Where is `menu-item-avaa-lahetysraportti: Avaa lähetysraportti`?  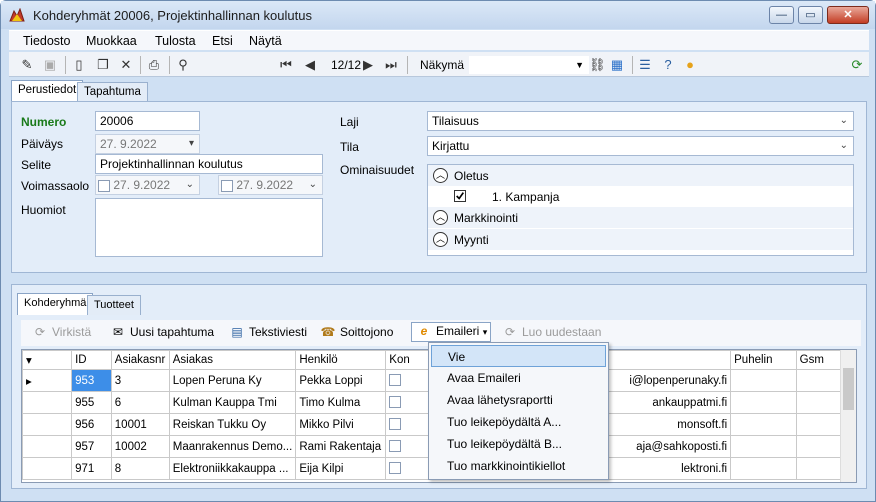
menu-item-avaa-lahetysraportti: Avaa lähetysraportti is located at coordinates (518, 400).